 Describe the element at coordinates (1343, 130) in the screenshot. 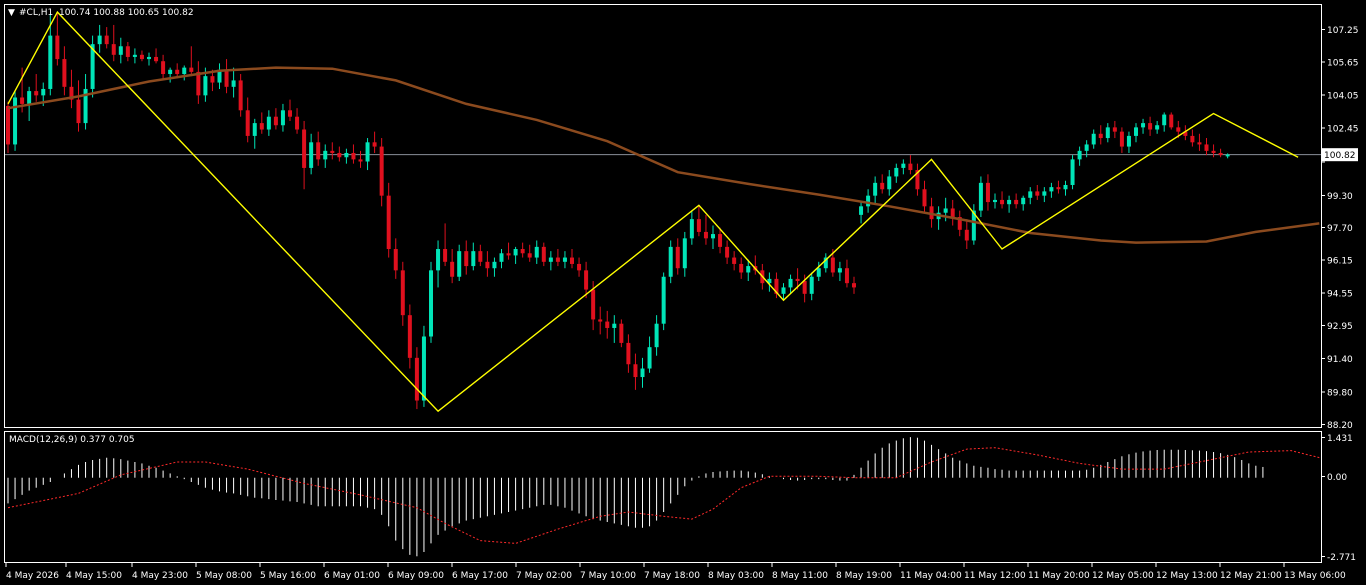

I see `price-tick-label: 102.45` at that location.